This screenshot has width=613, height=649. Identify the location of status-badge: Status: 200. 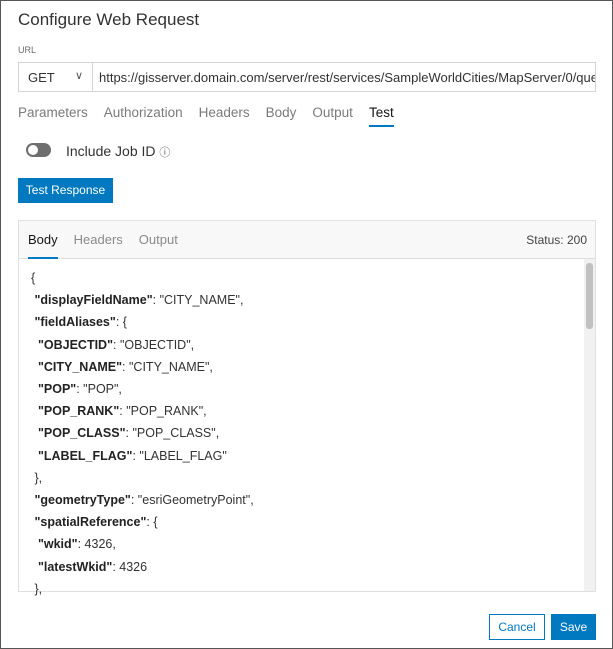
(556, 240).